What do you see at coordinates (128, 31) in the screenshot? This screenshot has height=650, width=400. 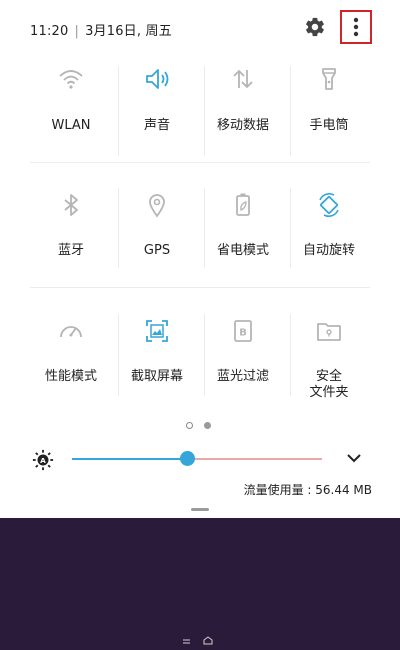 I see `status-date: 3月16日, 周五` at bounding box center [128, 31].